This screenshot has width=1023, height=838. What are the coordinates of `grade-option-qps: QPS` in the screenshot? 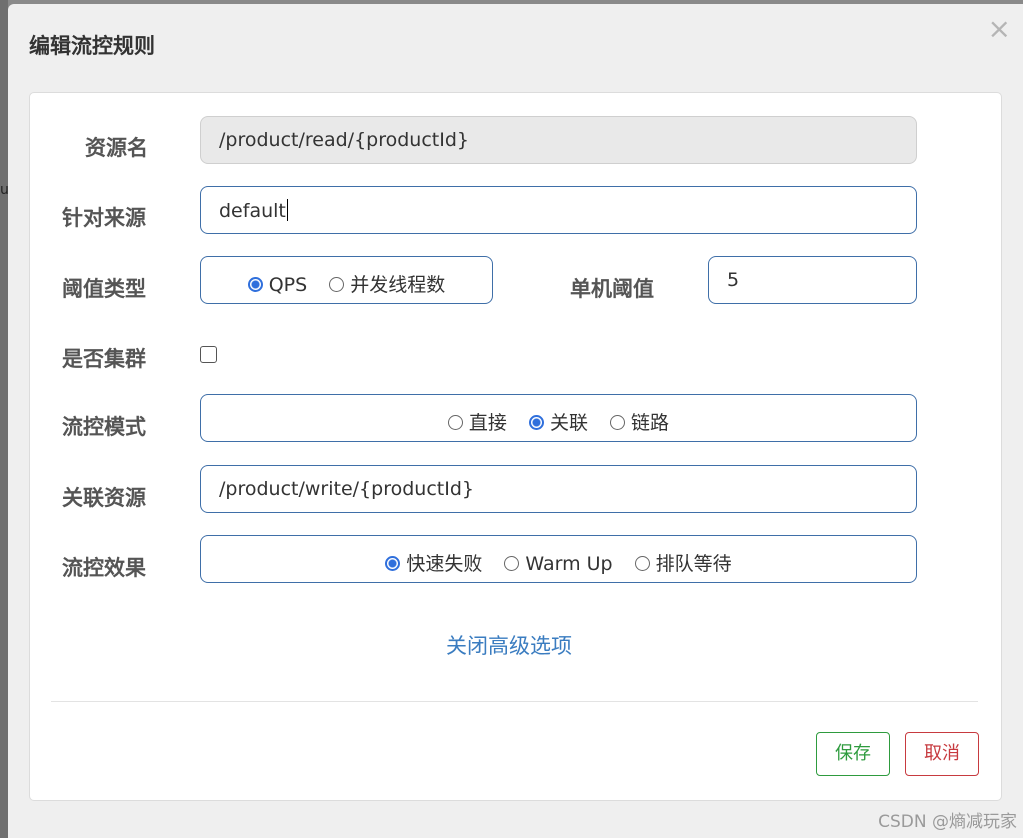 It's located at (277, 285).